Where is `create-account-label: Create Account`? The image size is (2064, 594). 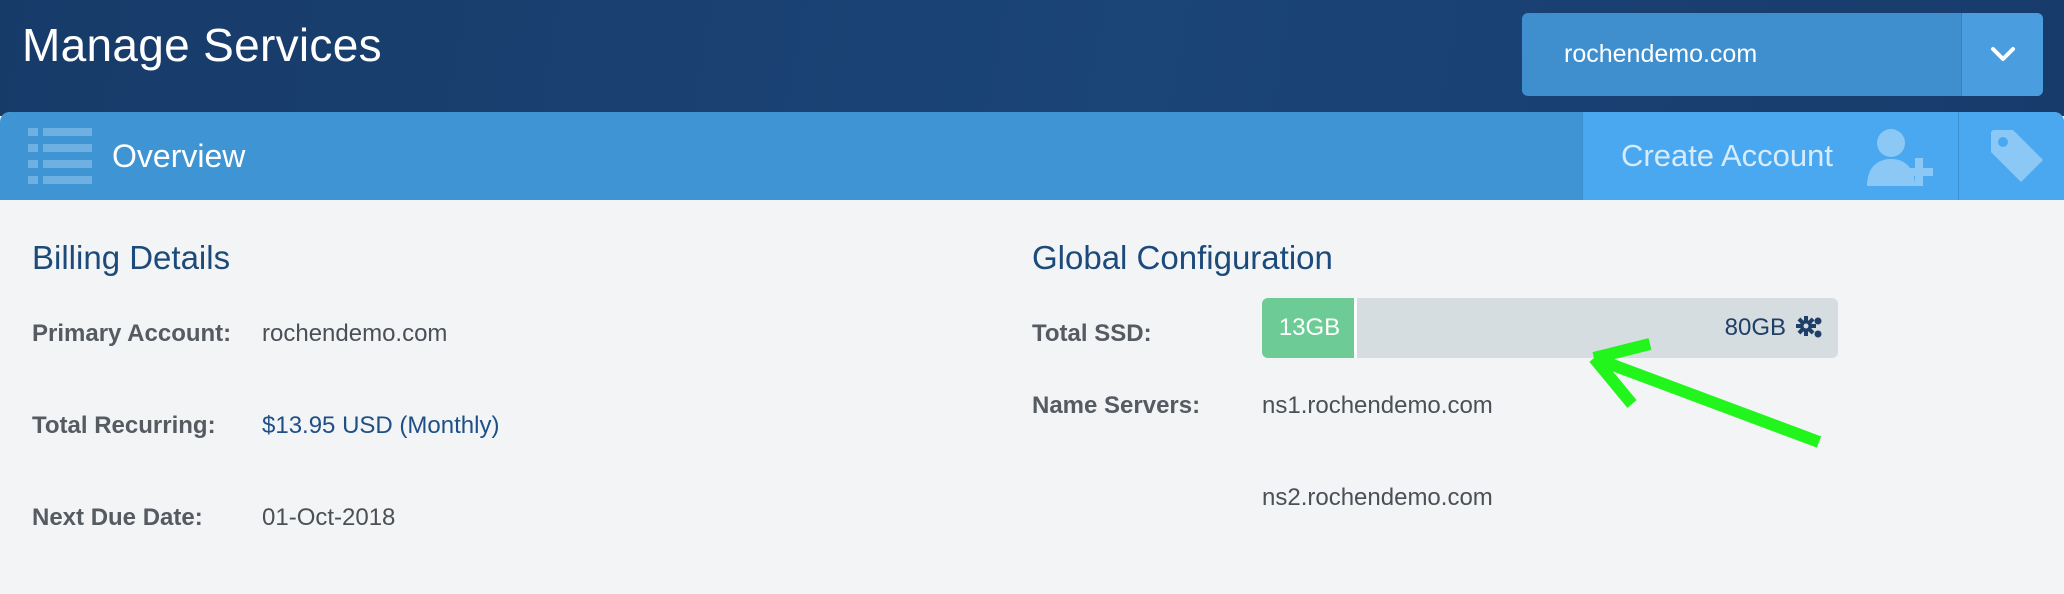 create-account-label: Create Account is located at coordinates (1727, 155).